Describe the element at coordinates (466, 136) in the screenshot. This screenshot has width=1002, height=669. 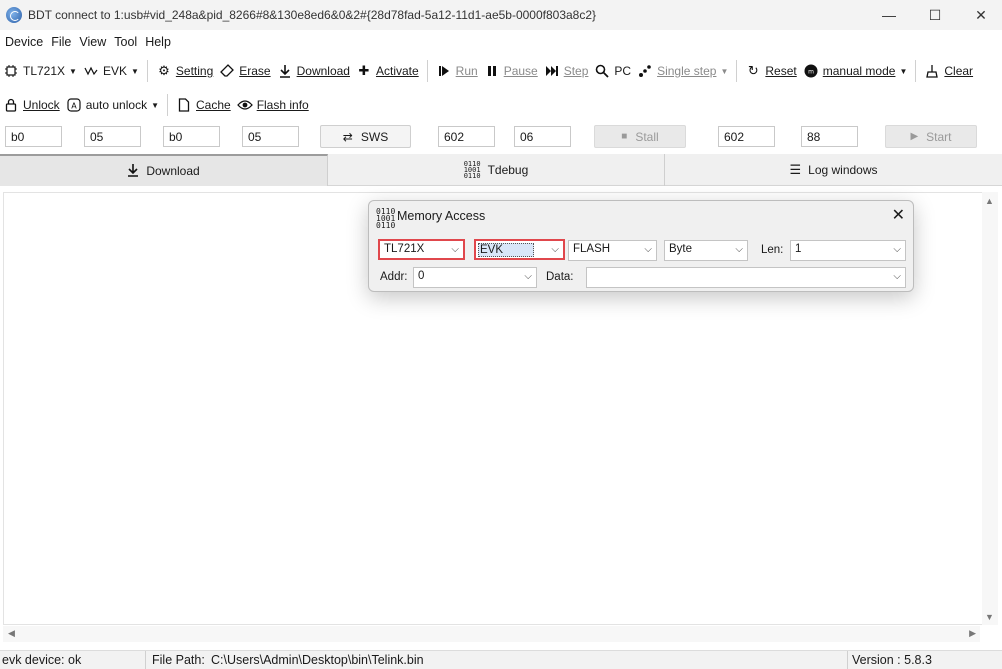
I see `field-5: 602` at that location.